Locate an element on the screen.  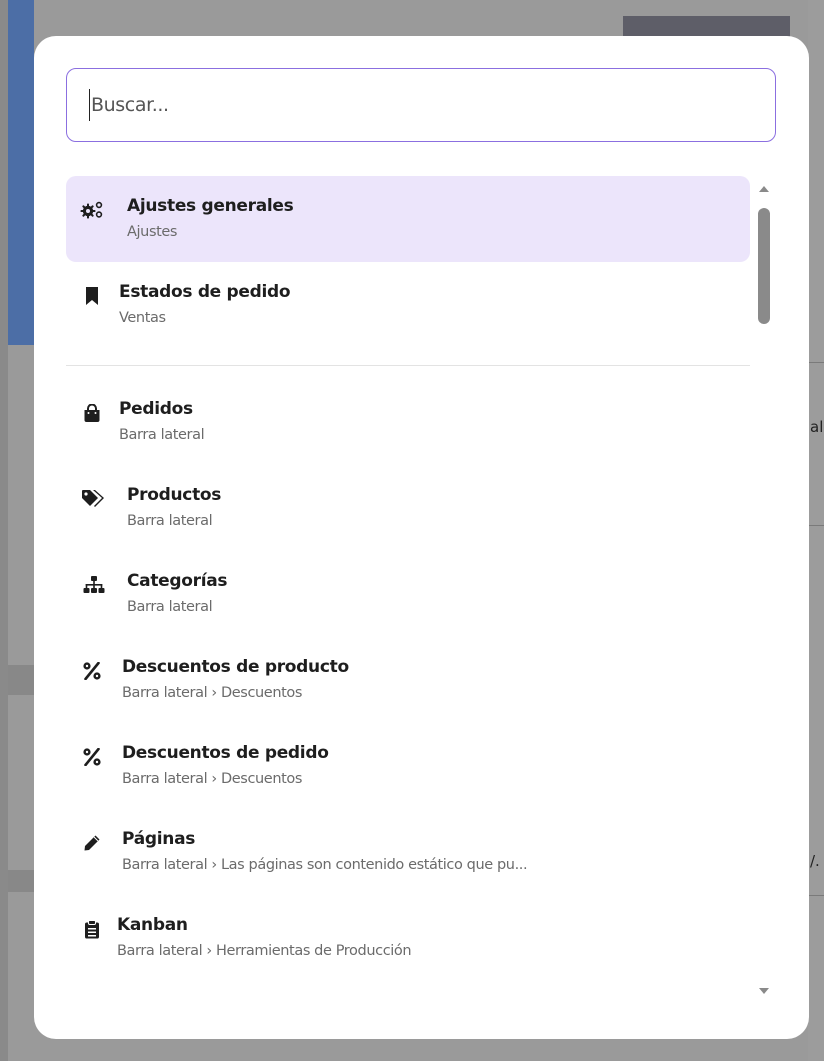
result-item-estados-de-pedido: Estados de pedido Ventas is located at coordinates (408, 305).